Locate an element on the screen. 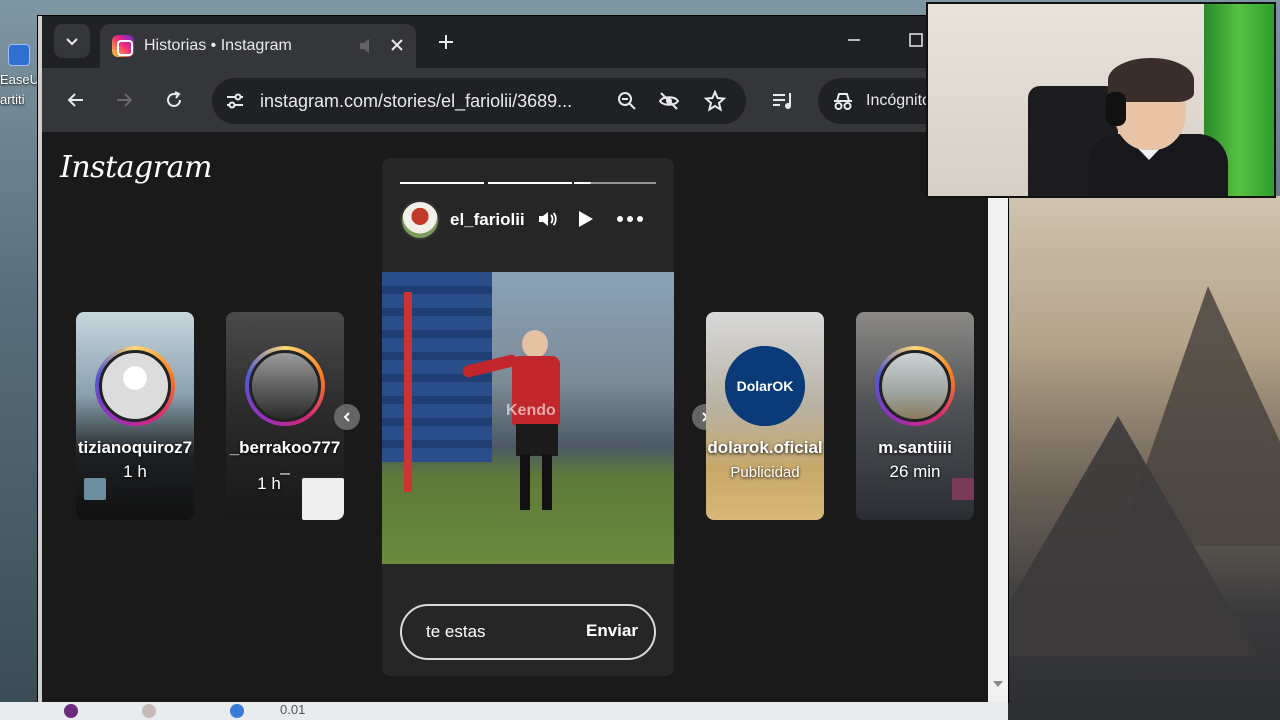 This screenshot has width=1280, height=720. tab-close-button is located at coordinates (397, 45).